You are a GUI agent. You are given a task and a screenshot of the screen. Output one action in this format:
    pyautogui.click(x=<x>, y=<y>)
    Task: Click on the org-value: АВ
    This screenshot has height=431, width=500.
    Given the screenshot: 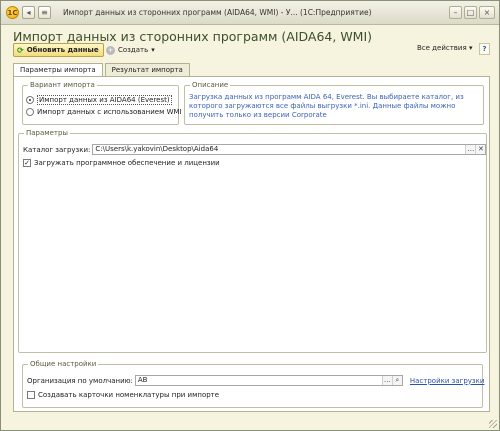 What is the action you would take?
    pyautogui.click(x=142, y=380)
    